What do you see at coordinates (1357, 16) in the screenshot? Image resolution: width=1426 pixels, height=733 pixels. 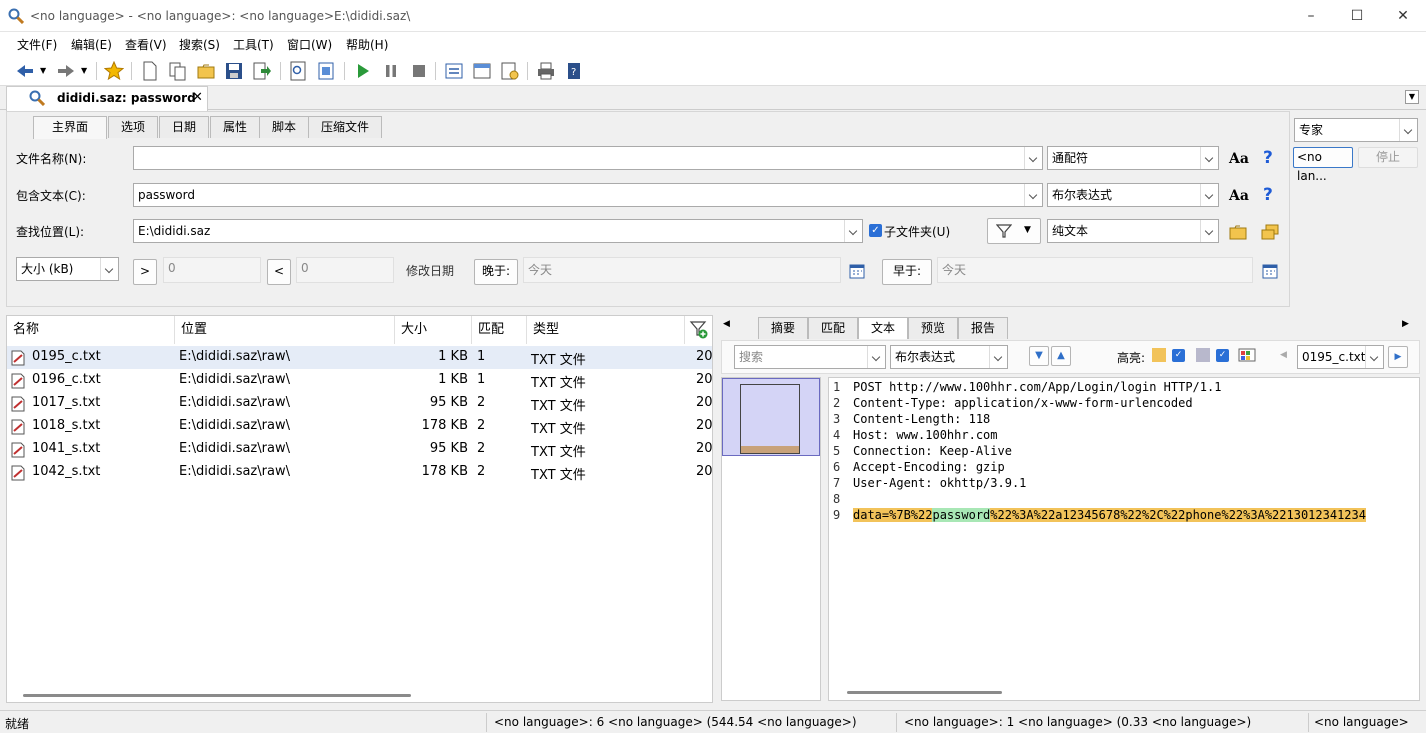 I see `maximize-button: ☐` at bounding box center [1357, 16].